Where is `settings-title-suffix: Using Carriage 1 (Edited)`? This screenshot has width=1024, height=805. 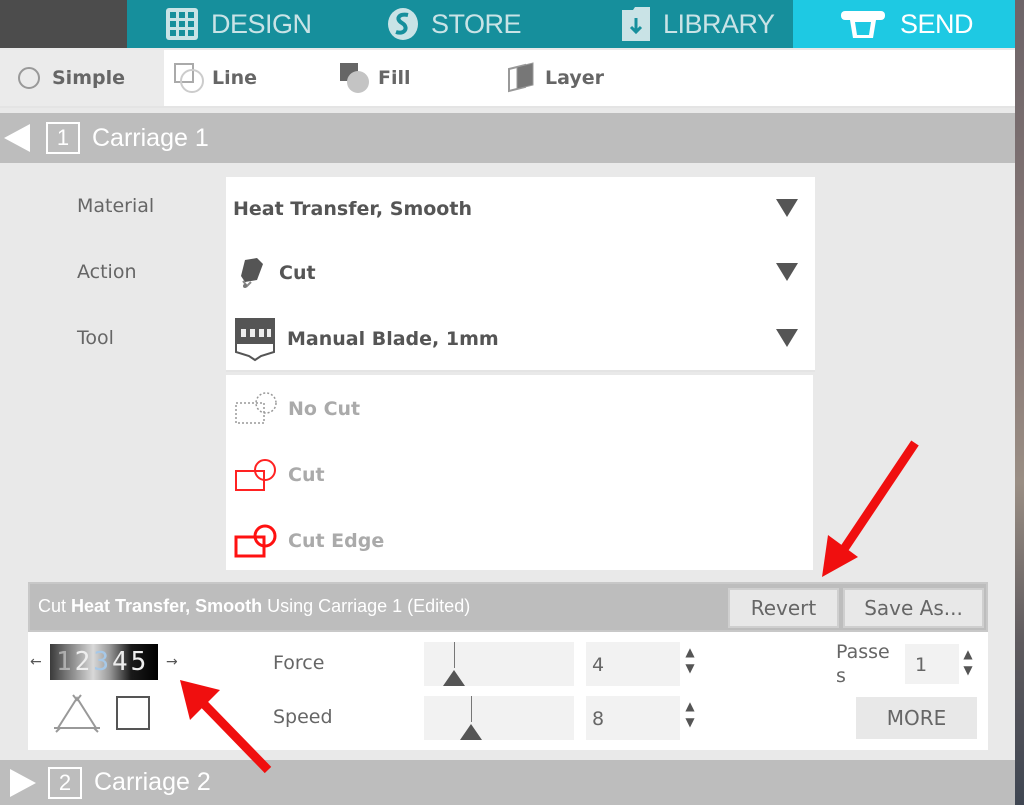 settings-title-suffix: Using Carriage 1 (Edited) is located at coordinates (369, 606).